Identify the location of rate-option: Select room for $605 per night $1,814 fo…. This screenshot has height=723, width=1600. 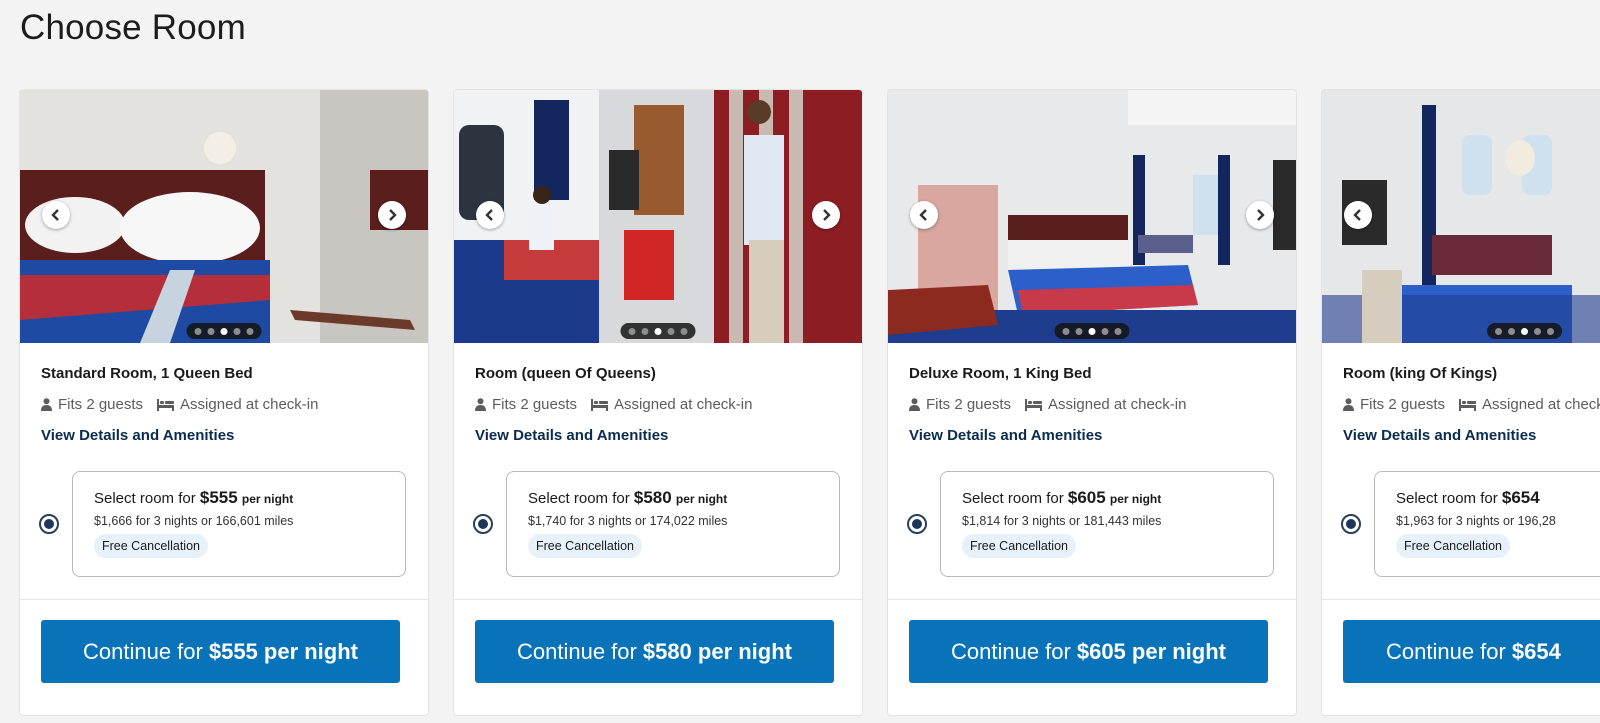
(1107, 524).